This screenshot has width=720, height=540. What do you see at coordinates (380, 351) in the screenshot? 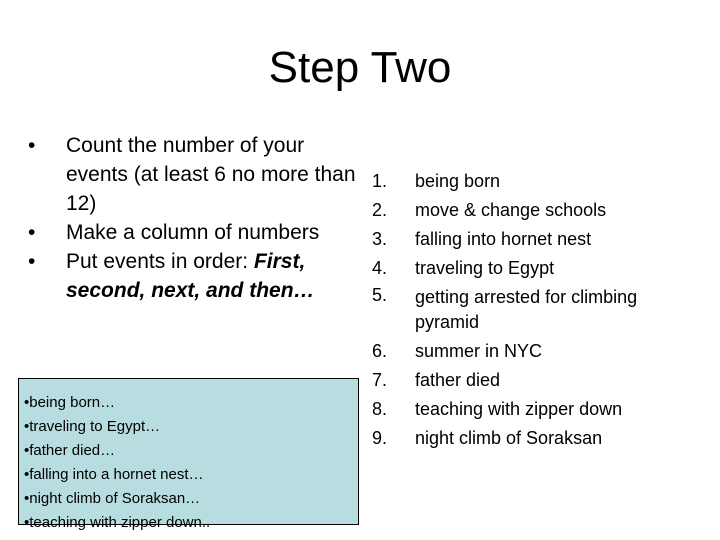
I see `event-number: 6.` at bounding box center [380, 351].